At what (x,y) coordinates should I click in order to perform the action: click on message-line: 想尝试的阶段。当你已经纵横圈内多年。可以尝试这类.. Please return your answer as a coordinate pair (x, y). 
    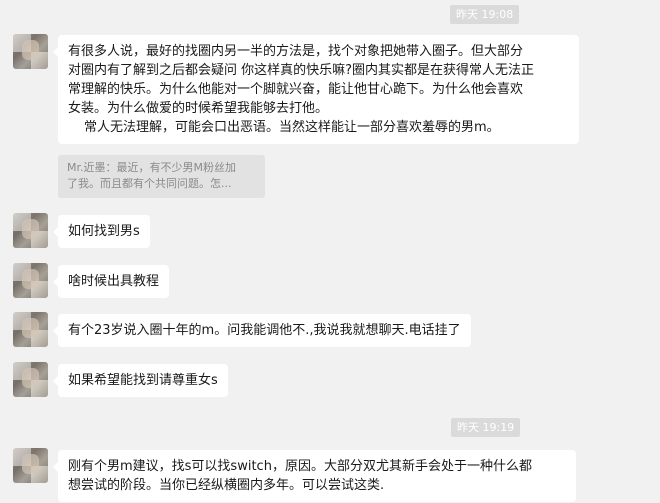
    Looking at the image, I should click on (226, 485).